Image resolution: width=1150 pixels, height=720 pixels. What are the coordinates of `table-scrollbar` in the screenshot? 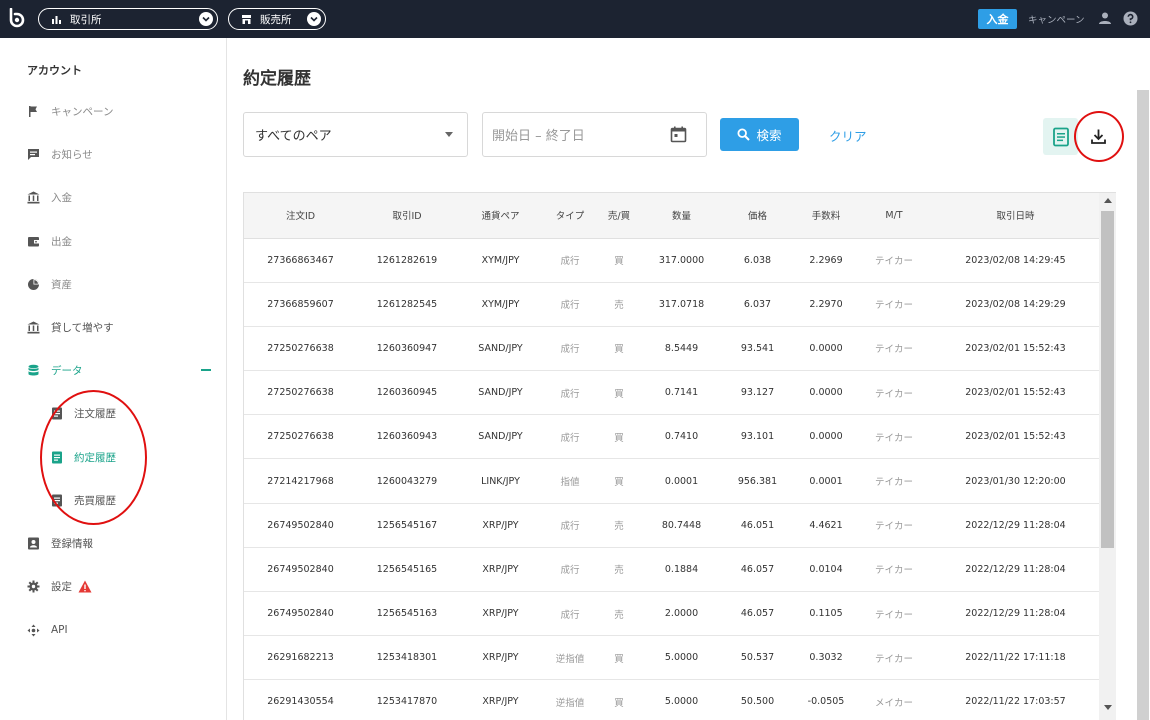 It's located at (1107, 456).